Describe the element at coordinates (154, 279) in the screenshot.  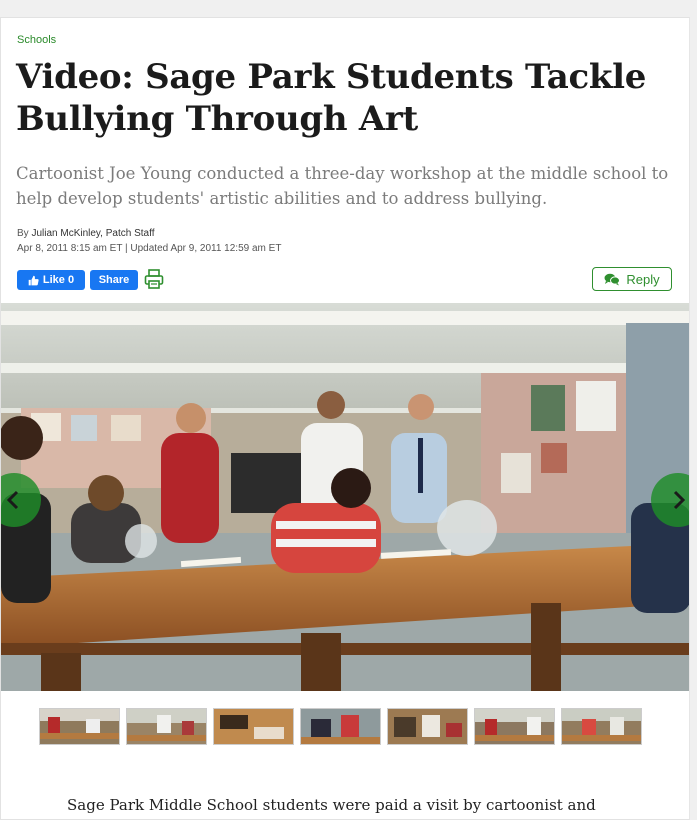
I see `printer-icon` at that location.